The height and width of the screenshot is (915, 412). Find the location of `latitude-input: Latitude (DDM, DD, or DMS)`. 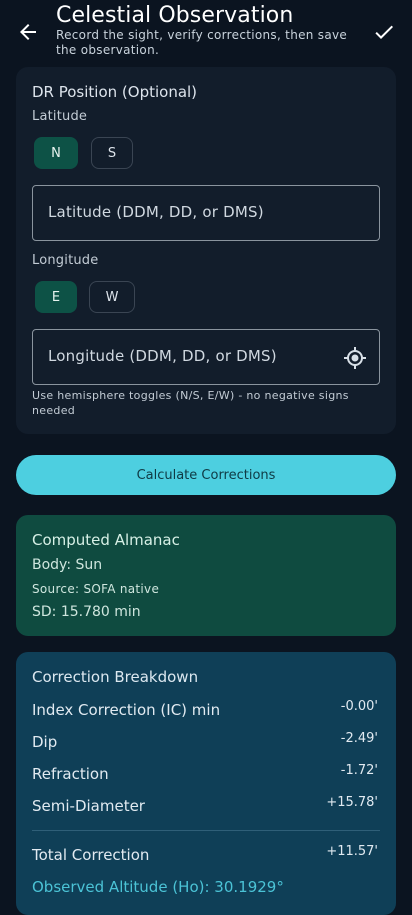

latitude-input: Latitude (DDM, DD, or DMS) is located at coordinates (206, 213).